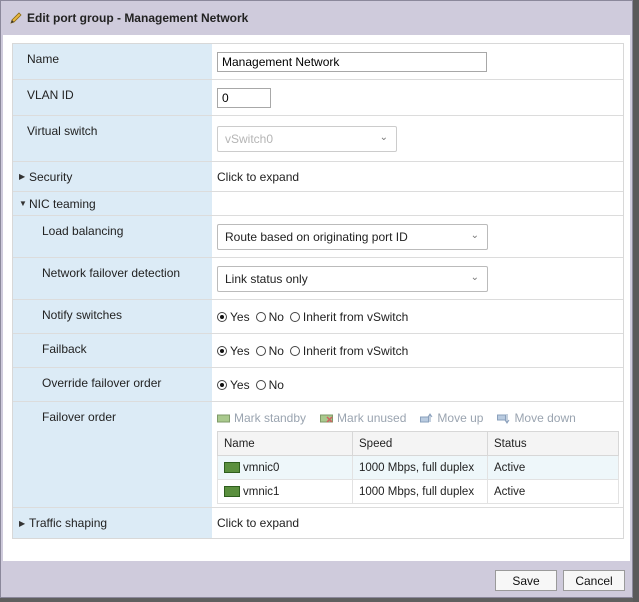 Image resolution: width=639 pixels, height=602 pixels. What do you see at coordinates (318, 385) in the screenshot?
I see `row-override-failover: Override failover order Yes No` at bounding box center [318, 385].